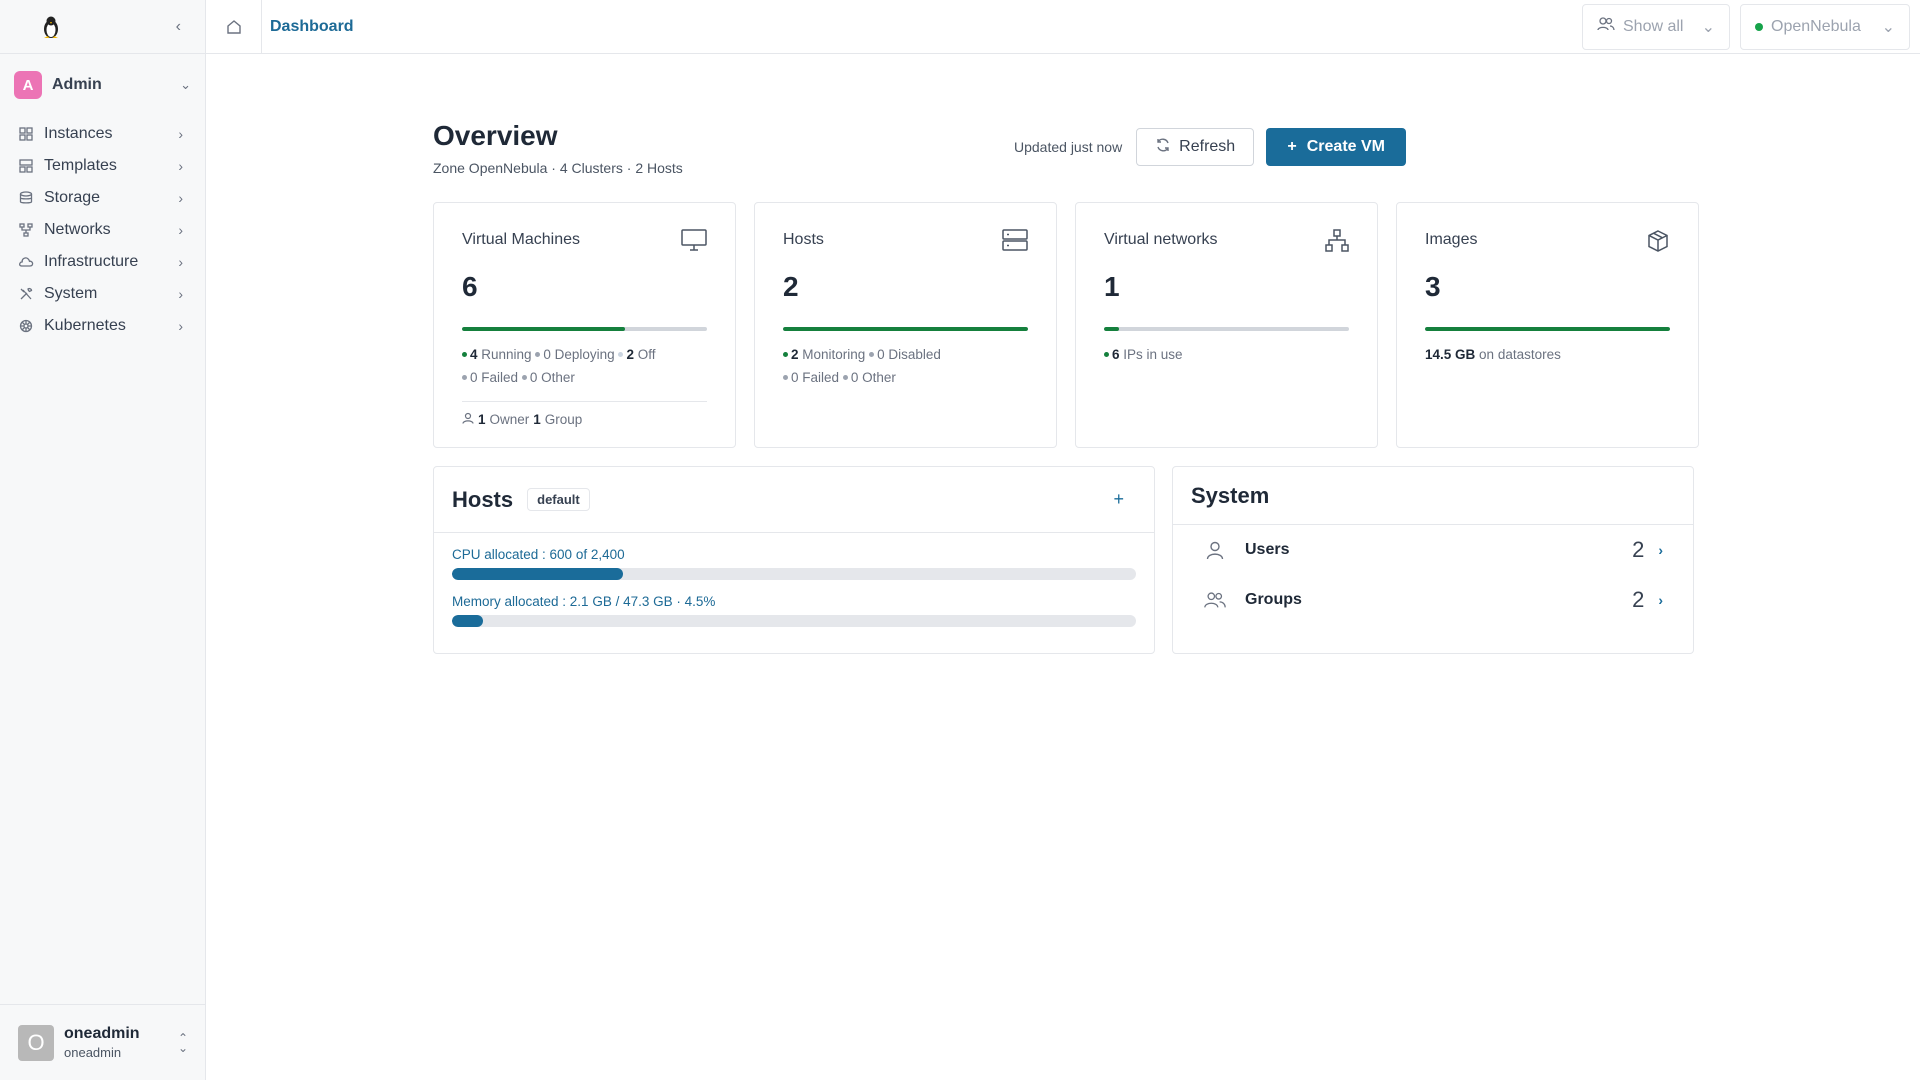 The width and height of the screenshot is (1920, 1080). I want to click on images-card: Images 3 14.5 GB on datastores, so click(1547, 325).